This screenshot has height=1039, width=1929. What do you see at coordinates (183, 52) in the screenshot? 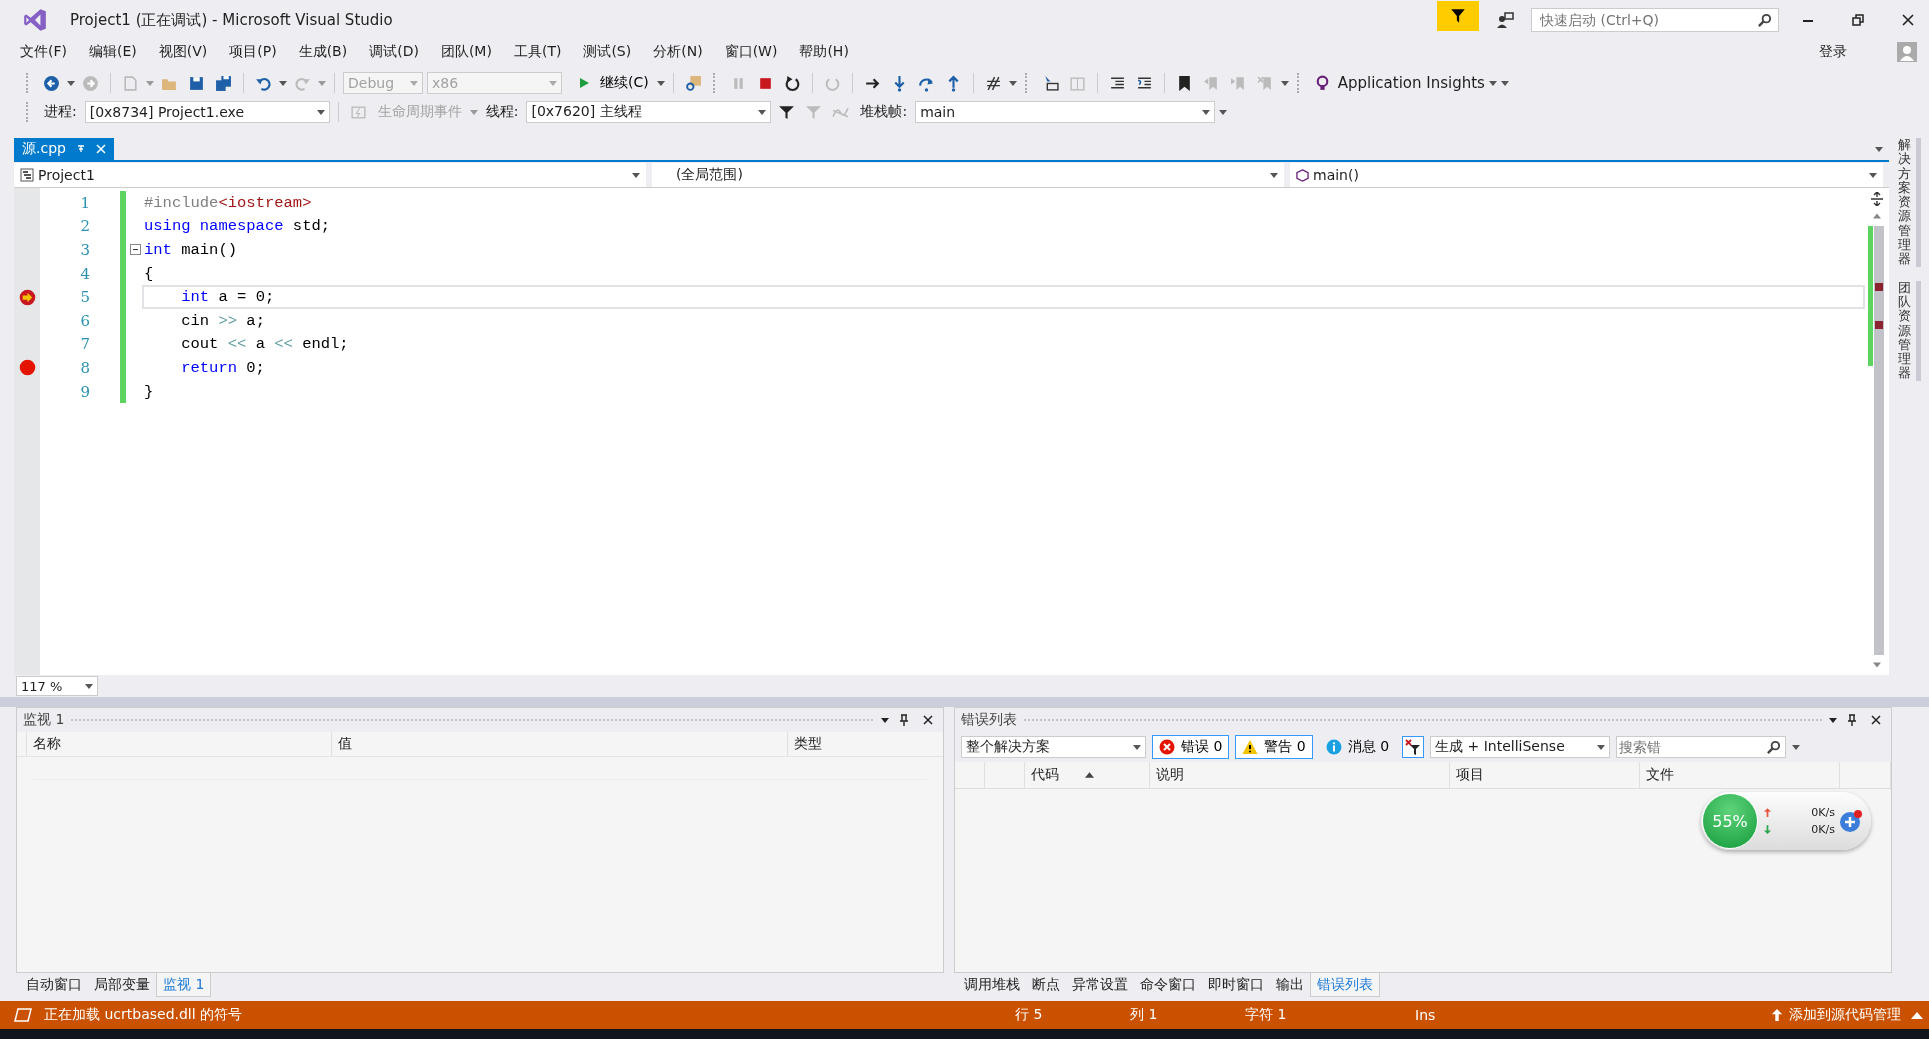
I see `menu-item: 视图(V)` at bounding box center [183, 52].